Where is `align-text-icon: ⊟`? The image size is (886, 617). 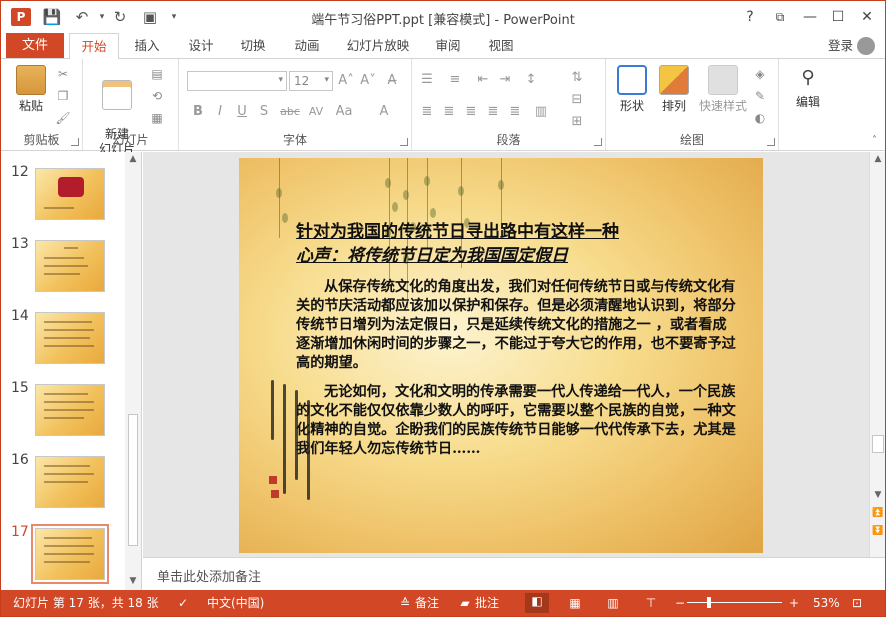
align-text-icon: ⊟ is located at coordinates (577, 100).